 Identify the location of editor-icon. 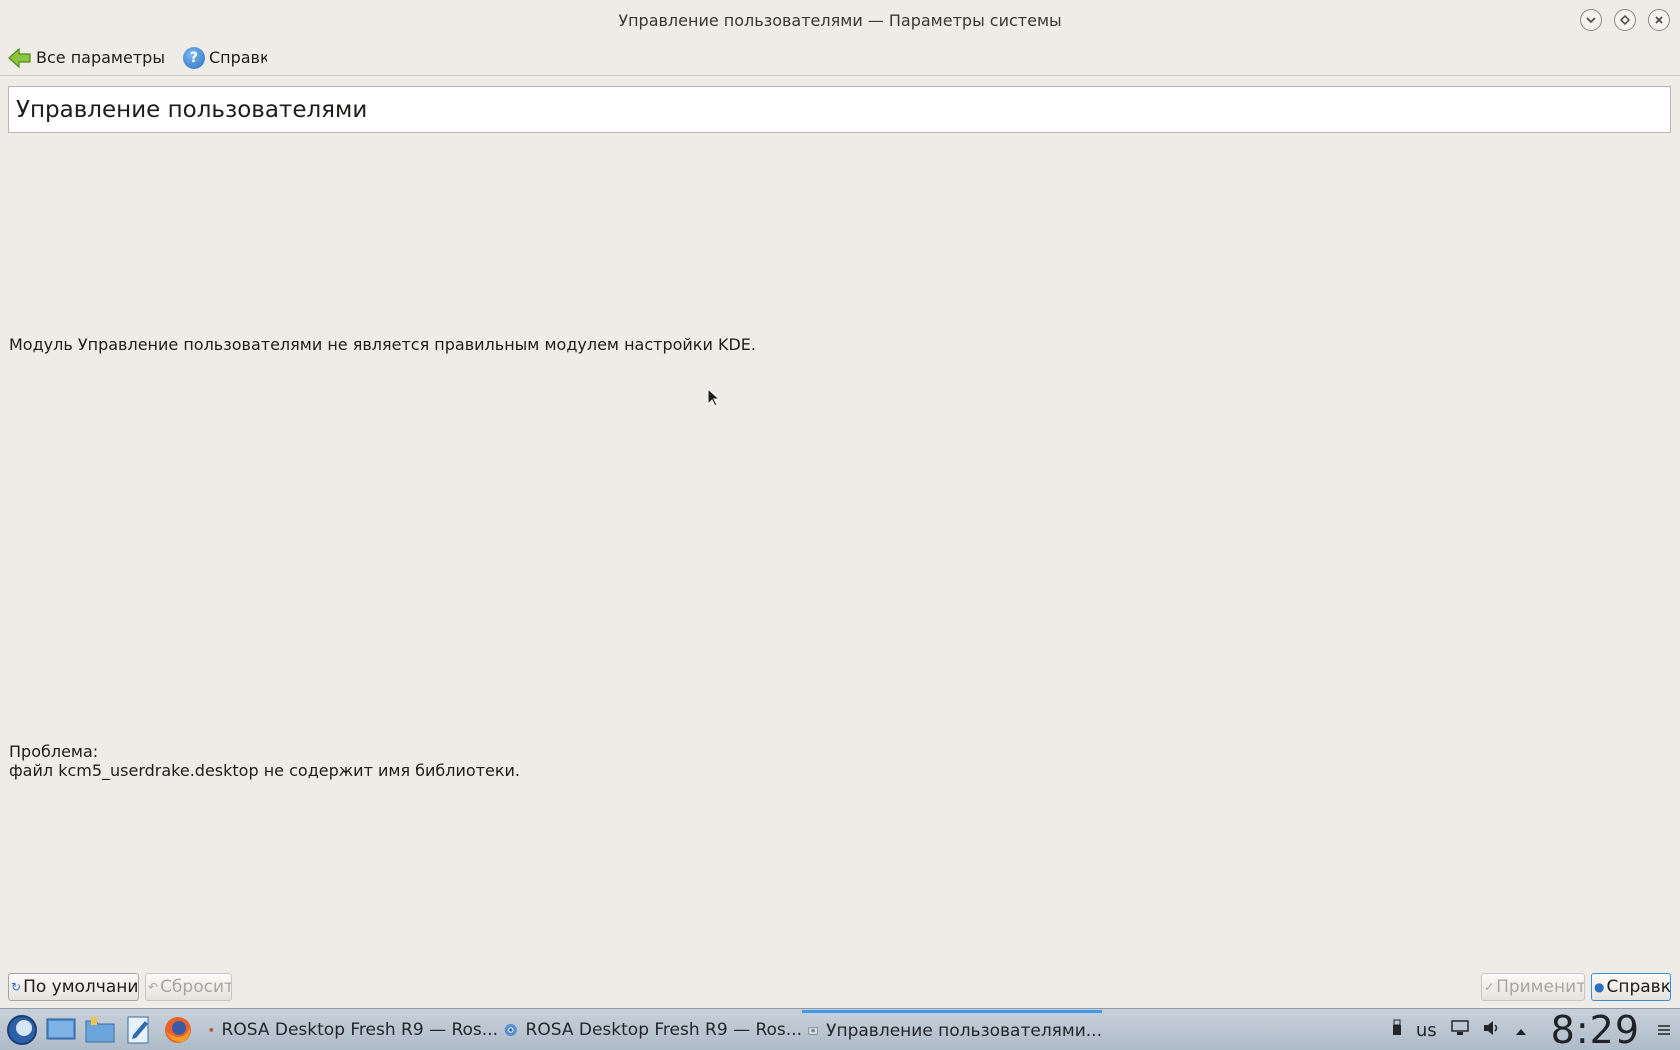
(139, 1030).